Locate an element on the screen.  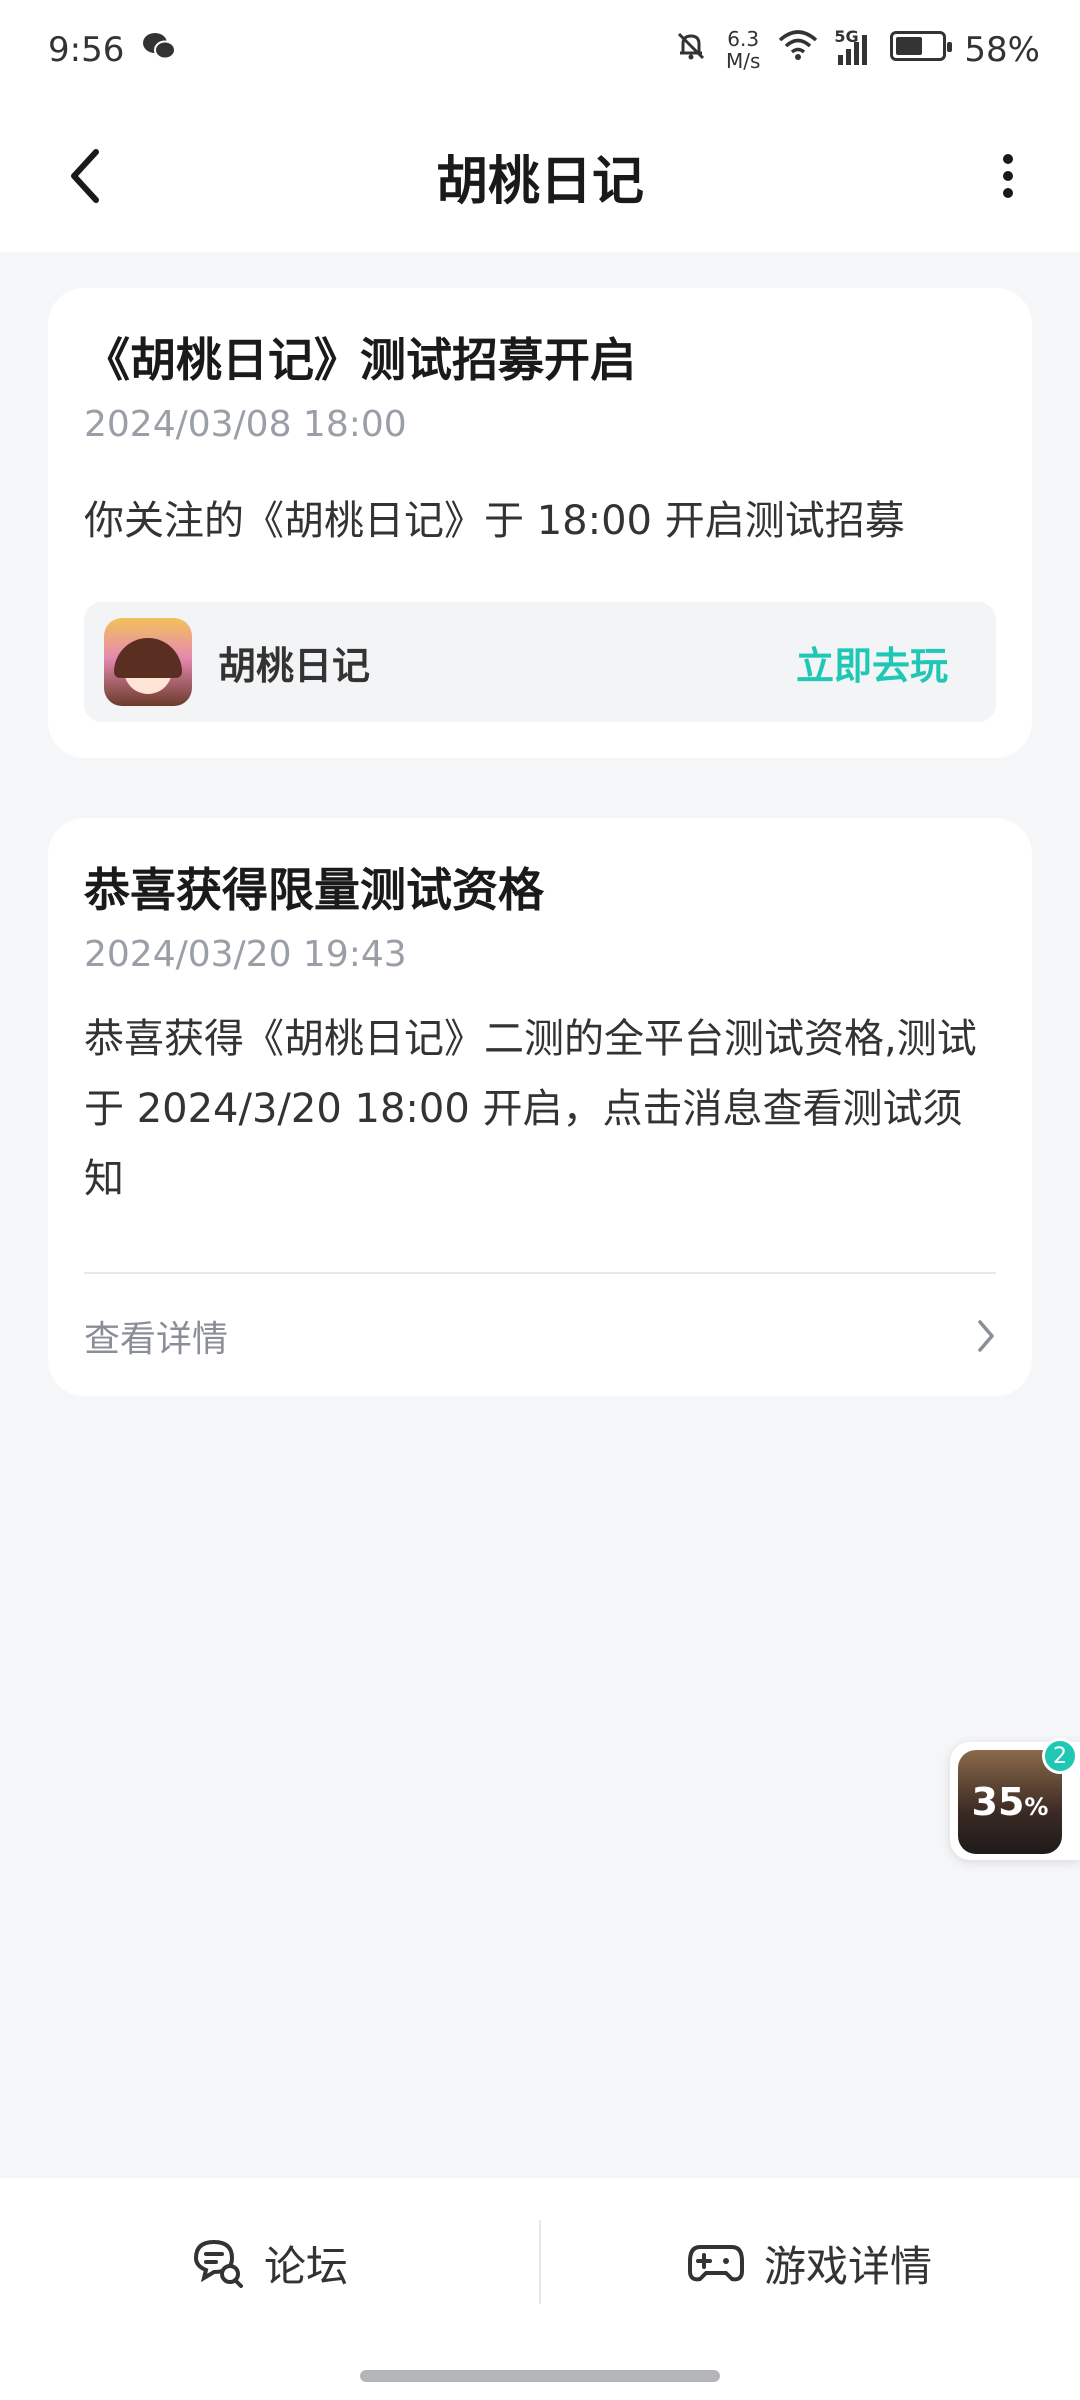
download-percent-sign: % is located at coordinates (1036, 1807).